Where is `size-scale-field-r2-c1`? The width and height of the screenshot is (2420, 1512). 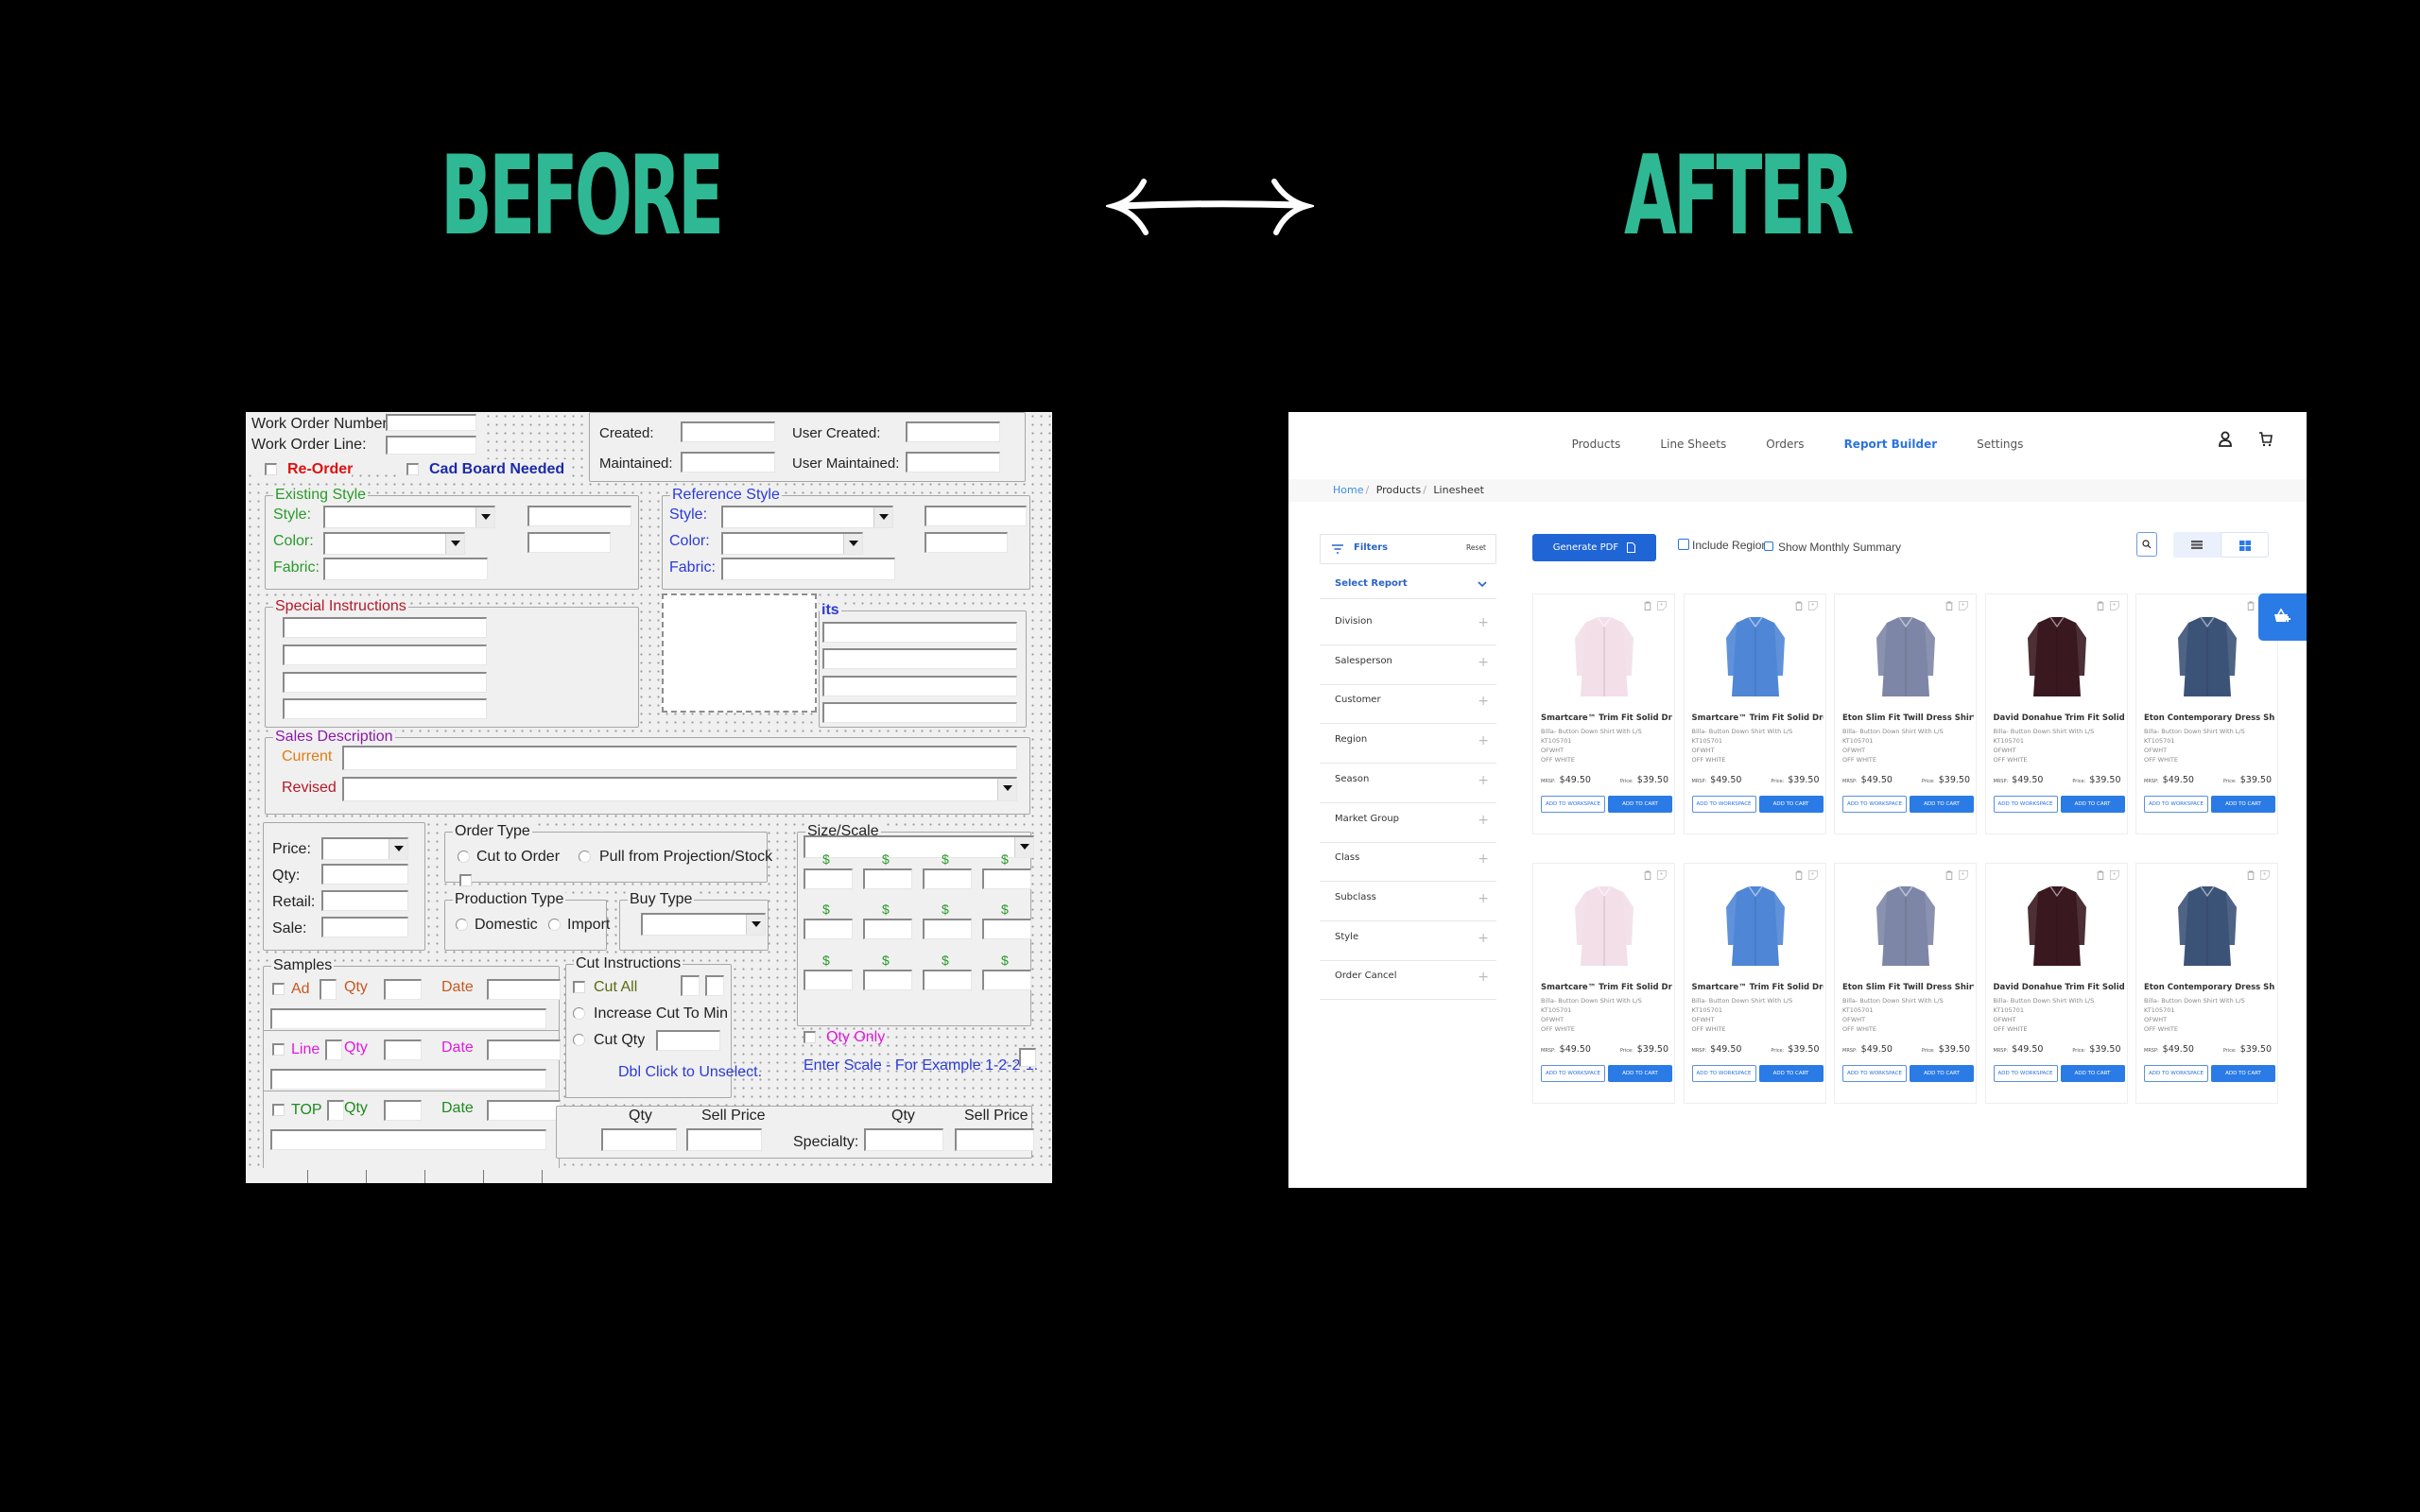
size-scale-field-r2-c1 is located at coordinates (828, 929).